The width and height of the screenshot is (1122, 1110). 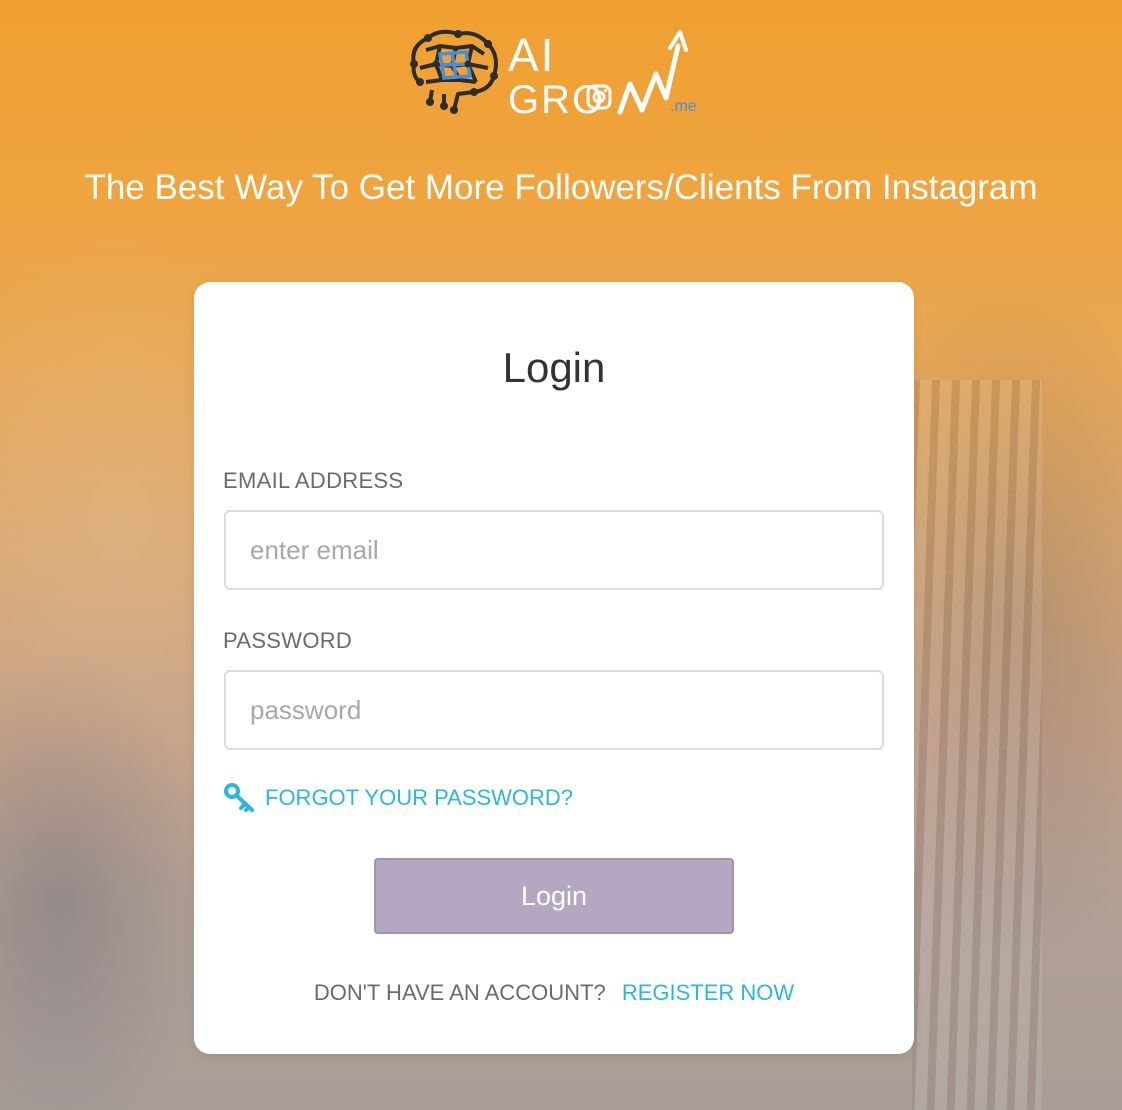 What do you see at coordinates (599, 97) in the screenshot?
I see `instagram-icon` at bounding box center [599, 97].